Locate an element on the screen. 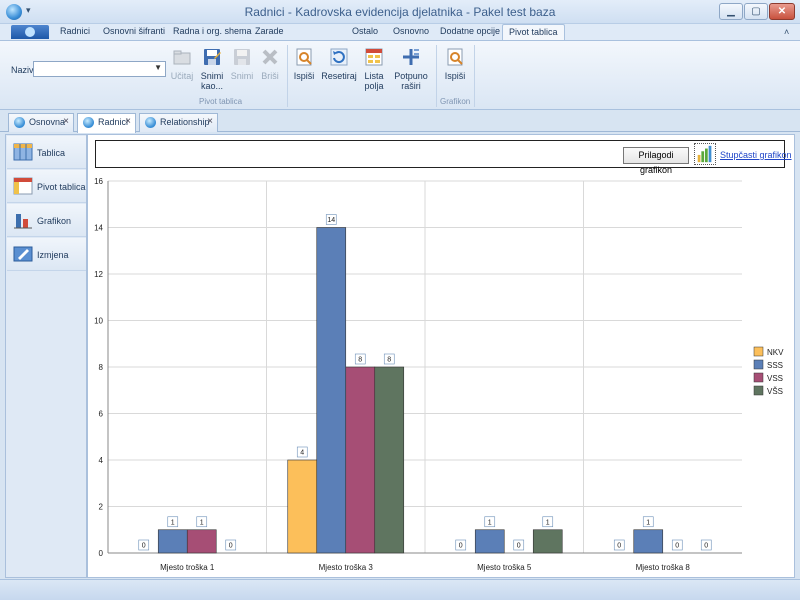 The image size is (800, 600). lista-polja-label: Lista polja is located at coordinates (374, 81).